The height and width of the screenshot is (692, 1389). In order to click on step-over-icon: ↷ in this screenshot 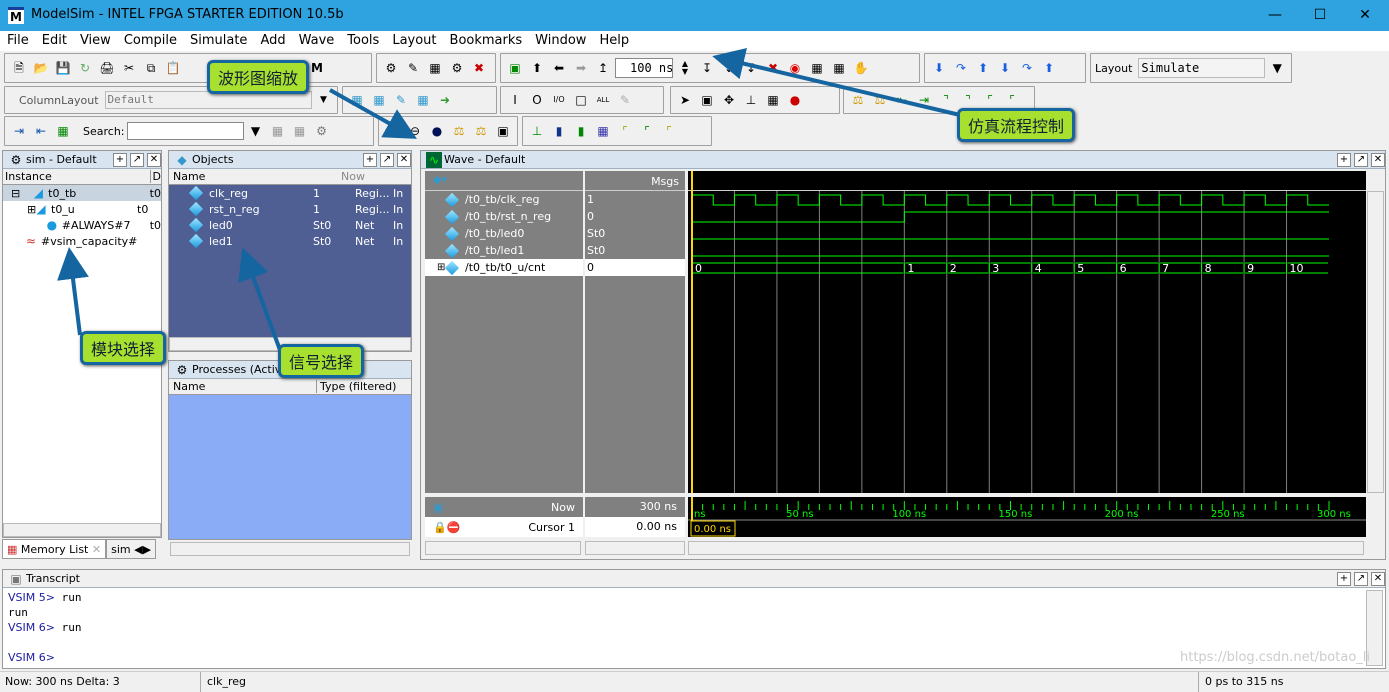, I will do `click(961, 68)`.